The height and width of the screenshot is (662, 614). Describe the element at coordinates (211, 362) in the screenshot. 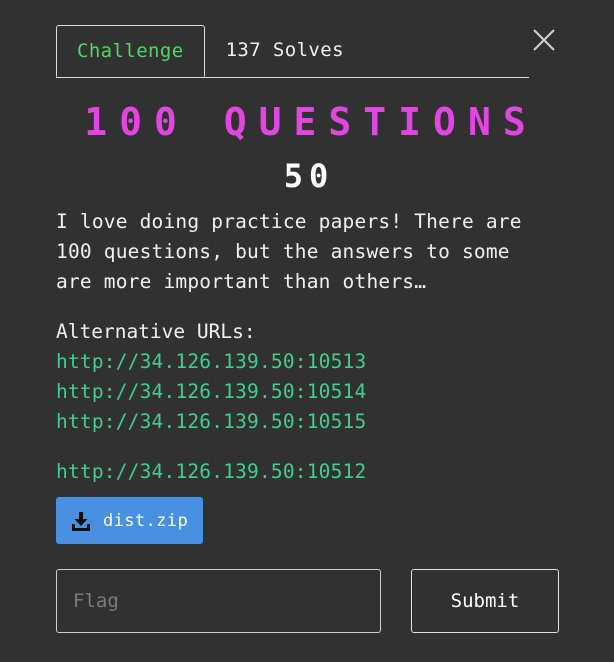

I see `alternative-url-link: http://34.126.139.50:10513` at that location.